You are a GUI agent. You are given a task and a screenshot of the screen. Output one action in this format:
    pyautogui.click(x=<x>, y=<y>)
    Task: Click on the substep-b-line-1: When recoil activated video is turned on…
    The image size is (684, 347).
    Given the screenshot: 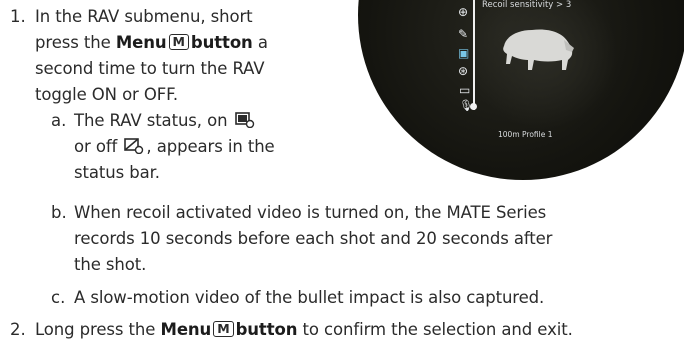 What is the action you would take?
    pyautogui.click(x=310, y=212)
    